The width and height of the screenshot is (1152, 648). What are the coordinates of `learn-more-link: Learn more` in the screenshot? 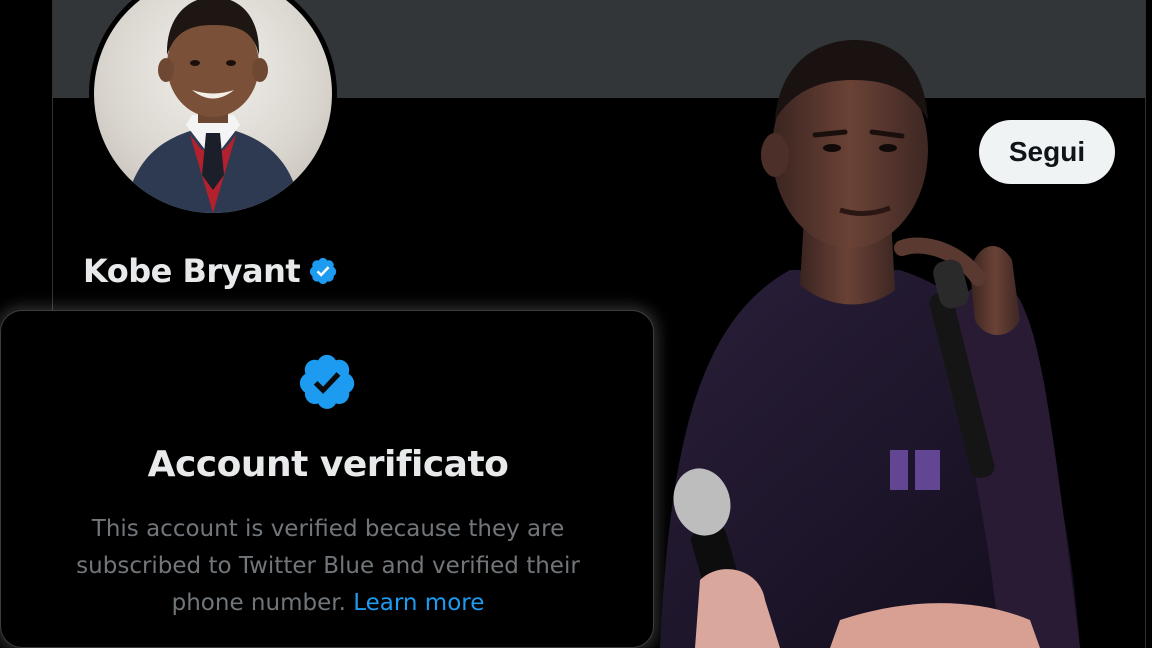 It's located at (418, 603).